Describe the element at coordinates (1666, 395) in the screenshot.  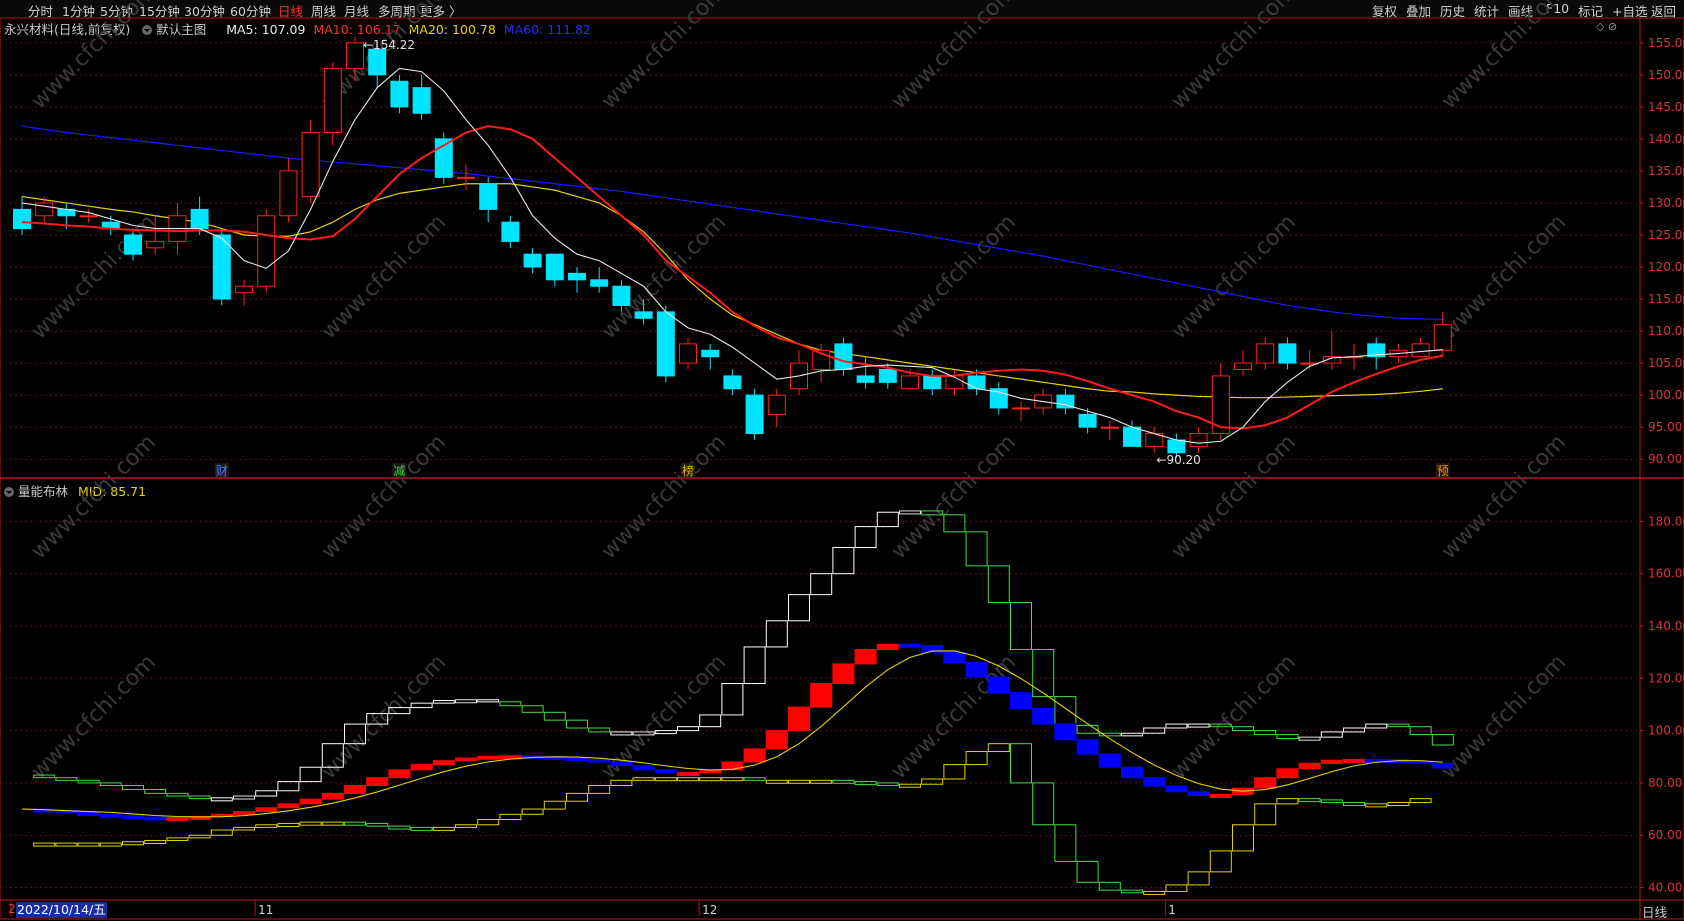
I see `price-tick-label: 100.00` at that location.